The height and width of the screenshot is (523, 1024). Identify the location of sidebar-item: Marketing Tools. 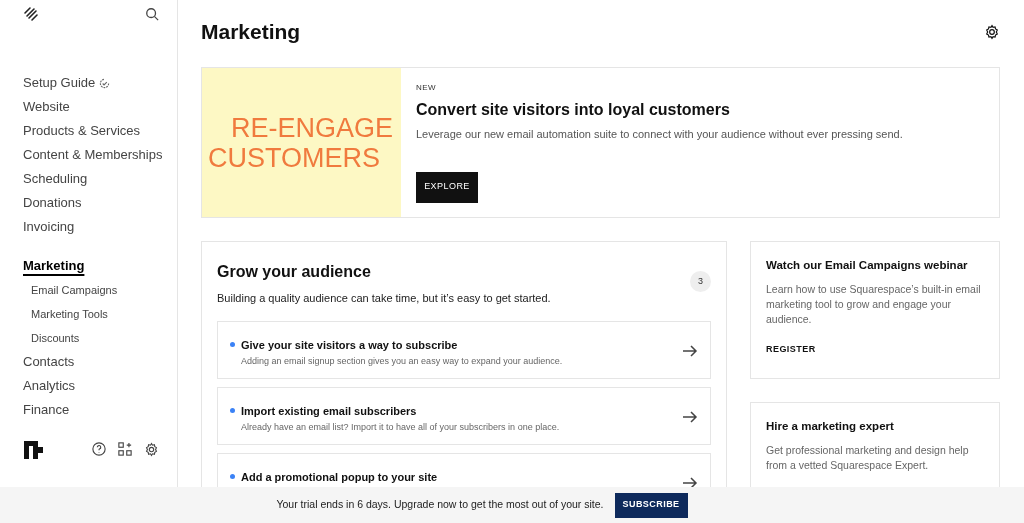
(65, 314).